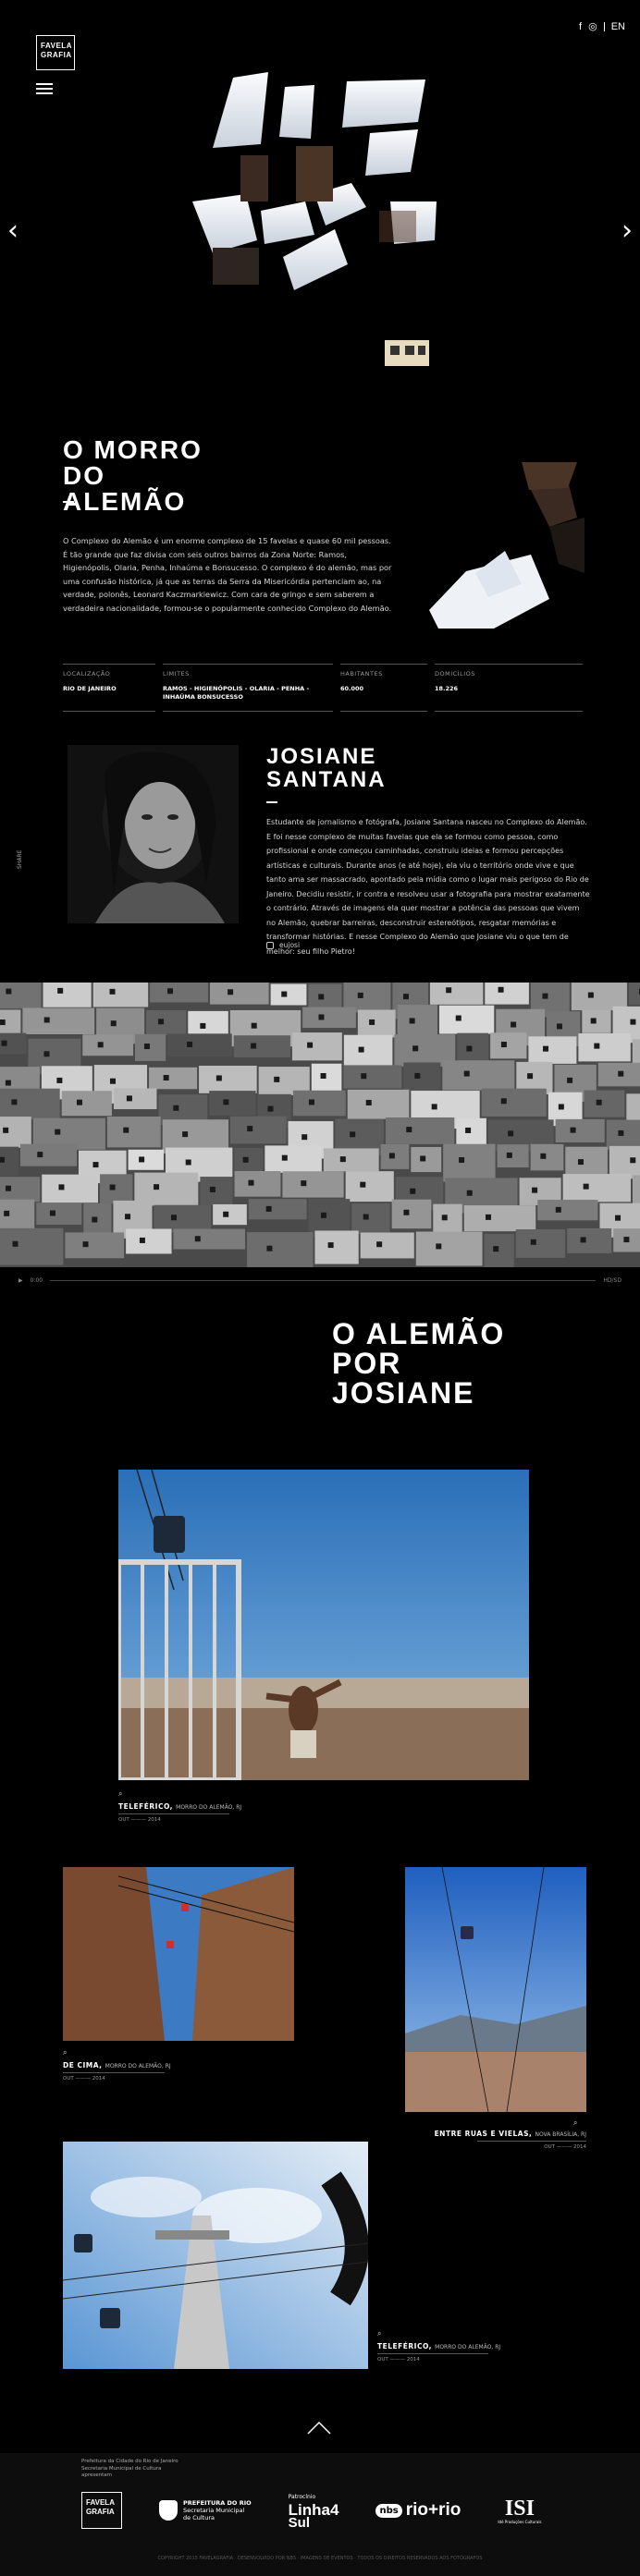 The width and height of the screenshot is (640, 2576). Describe the element at coordinates (455, 674) in the screenshot. I see `fact-label: DOMICÍLIOS` at that location.